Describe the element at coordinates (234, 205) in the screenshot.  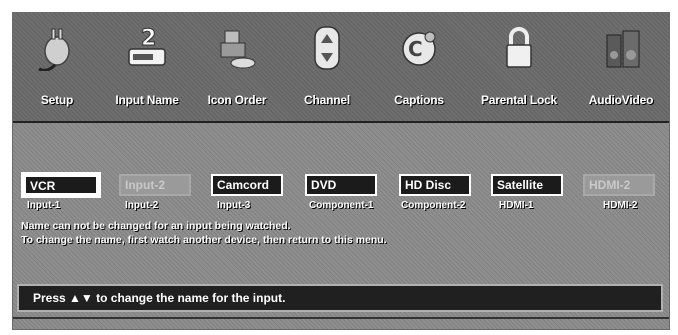
I see `input-label-3: Input-3` at that location.